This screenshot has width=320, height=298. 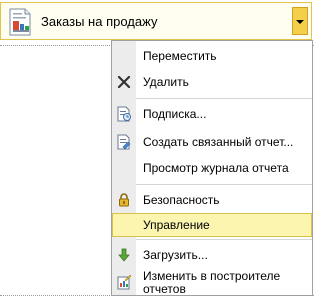 I want to click on menu-item-edit-in-report-builder: Изменить в построителе отчетов, so click(x=212, y=283).